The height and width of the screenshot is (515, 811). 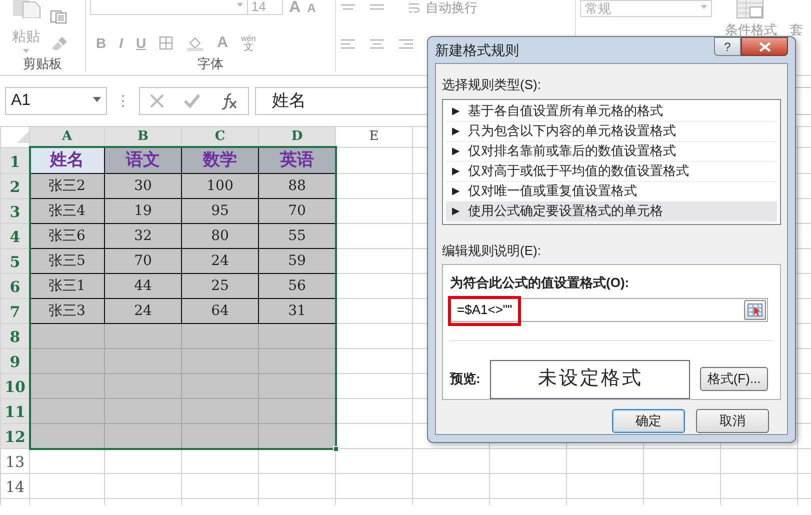 What do you see at coordinates (15, 361) in the screenshot?
I see `row-header: 9` at bounding box center [15, 361].